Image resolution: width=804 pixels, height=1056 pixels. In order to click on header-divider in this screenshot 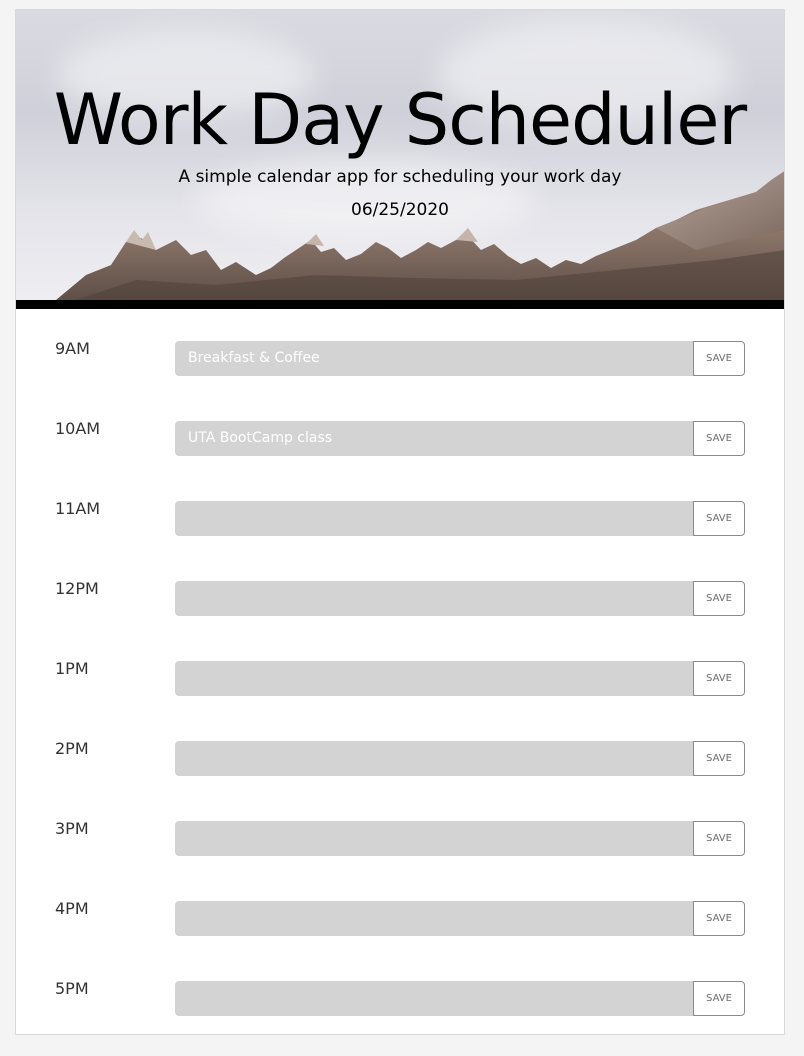, I will do `click(400, 304)`.